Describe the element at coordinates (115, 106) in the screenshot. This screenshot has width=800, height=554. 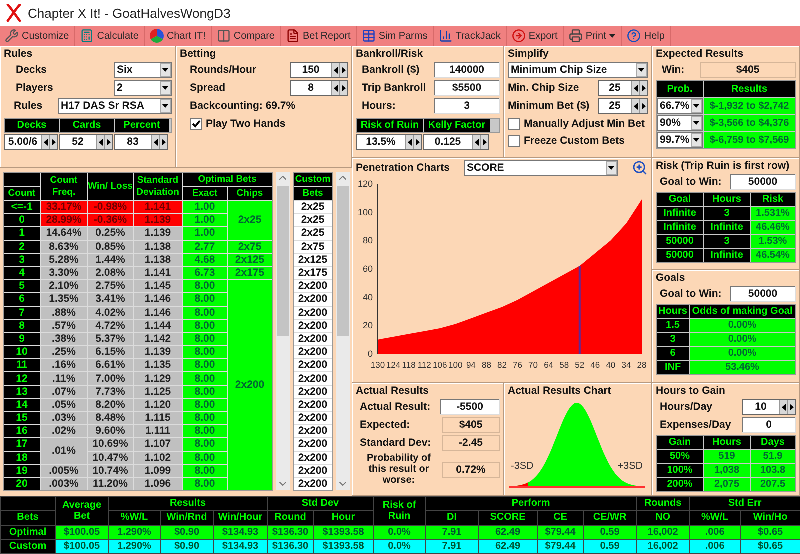
I see `dropdown: H17 DAS Sr RSA` at that location.